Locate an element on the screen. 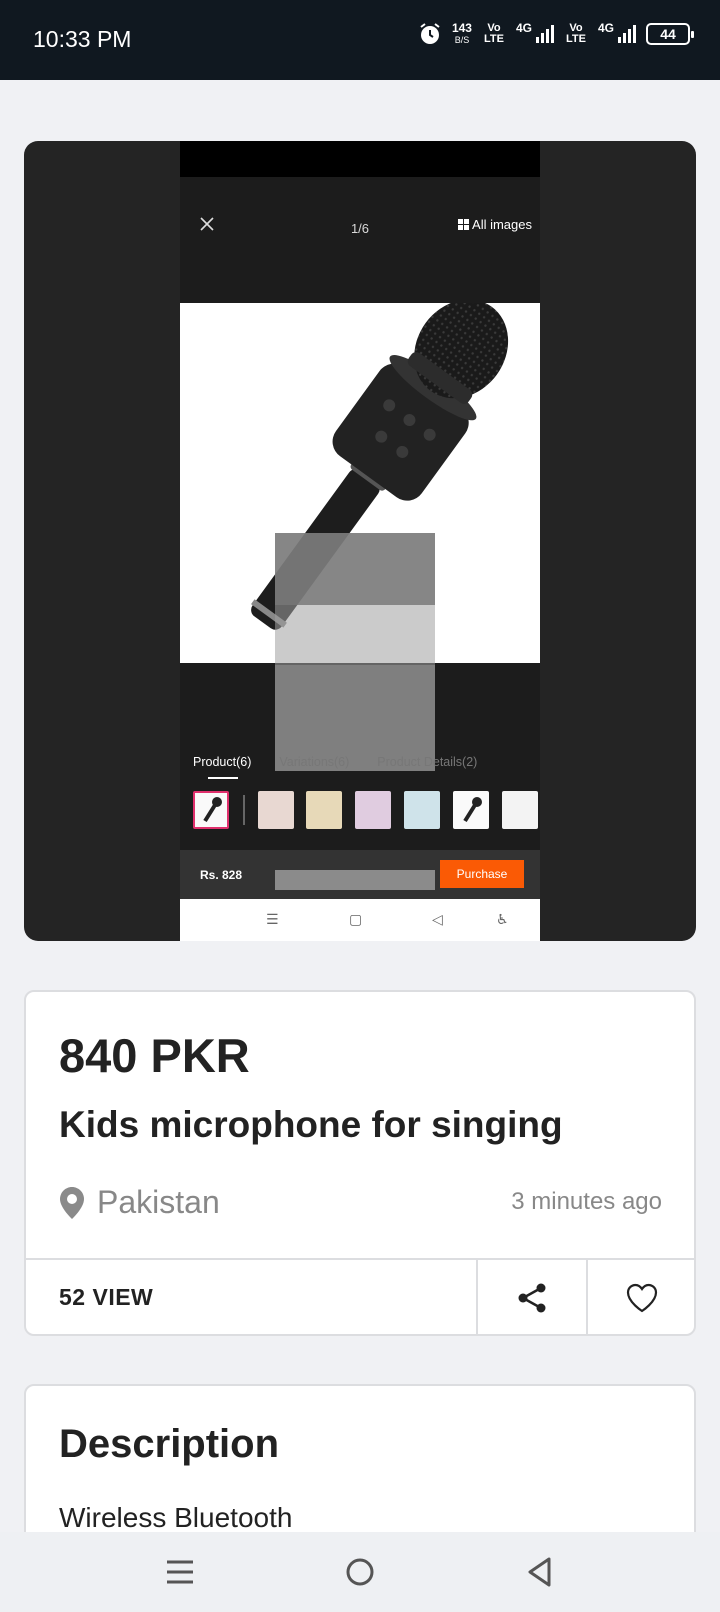 The image size is (720, 1612). home-button is located at coordinates (360, 1572).